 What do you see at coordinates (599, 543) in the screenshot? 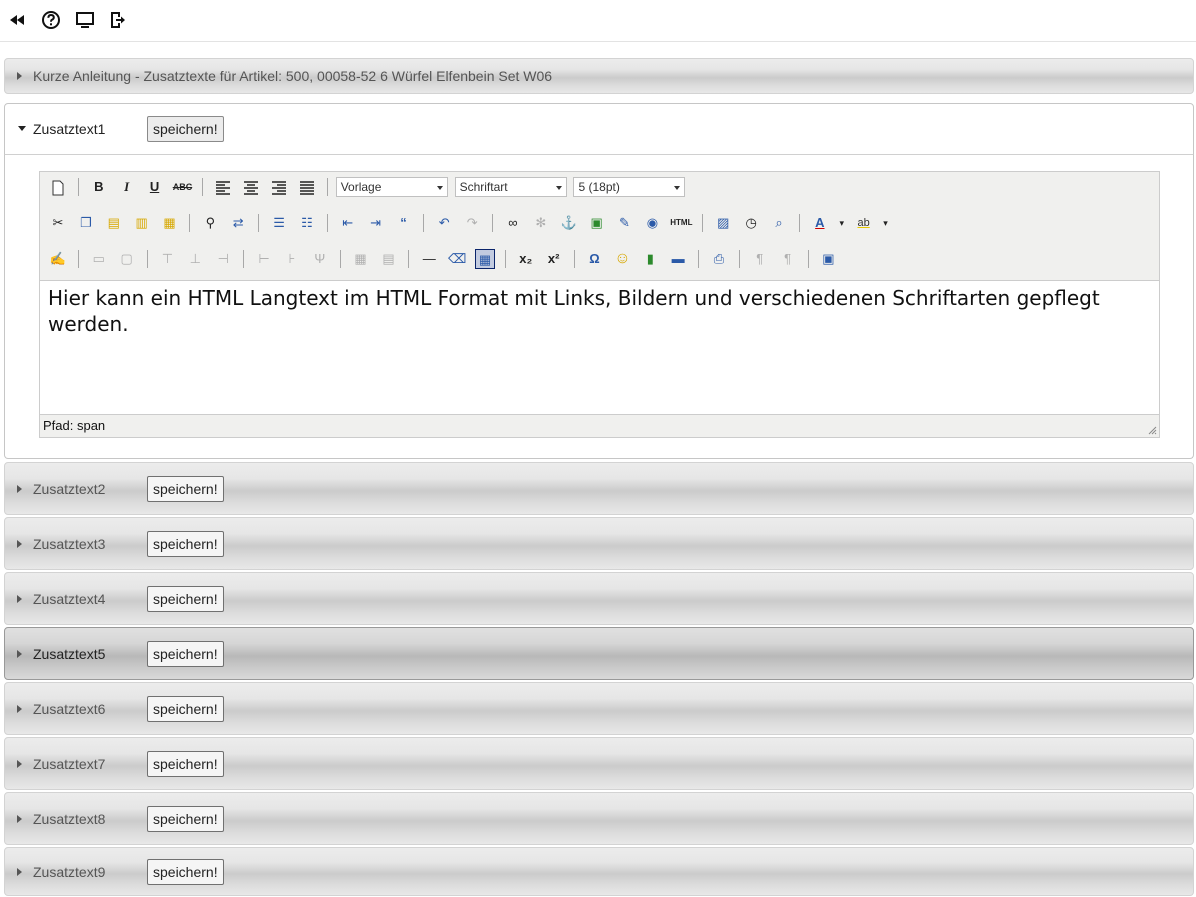
I see `section-header-3: Zusatztext3 speichern!` at bounding box center [599, 543].